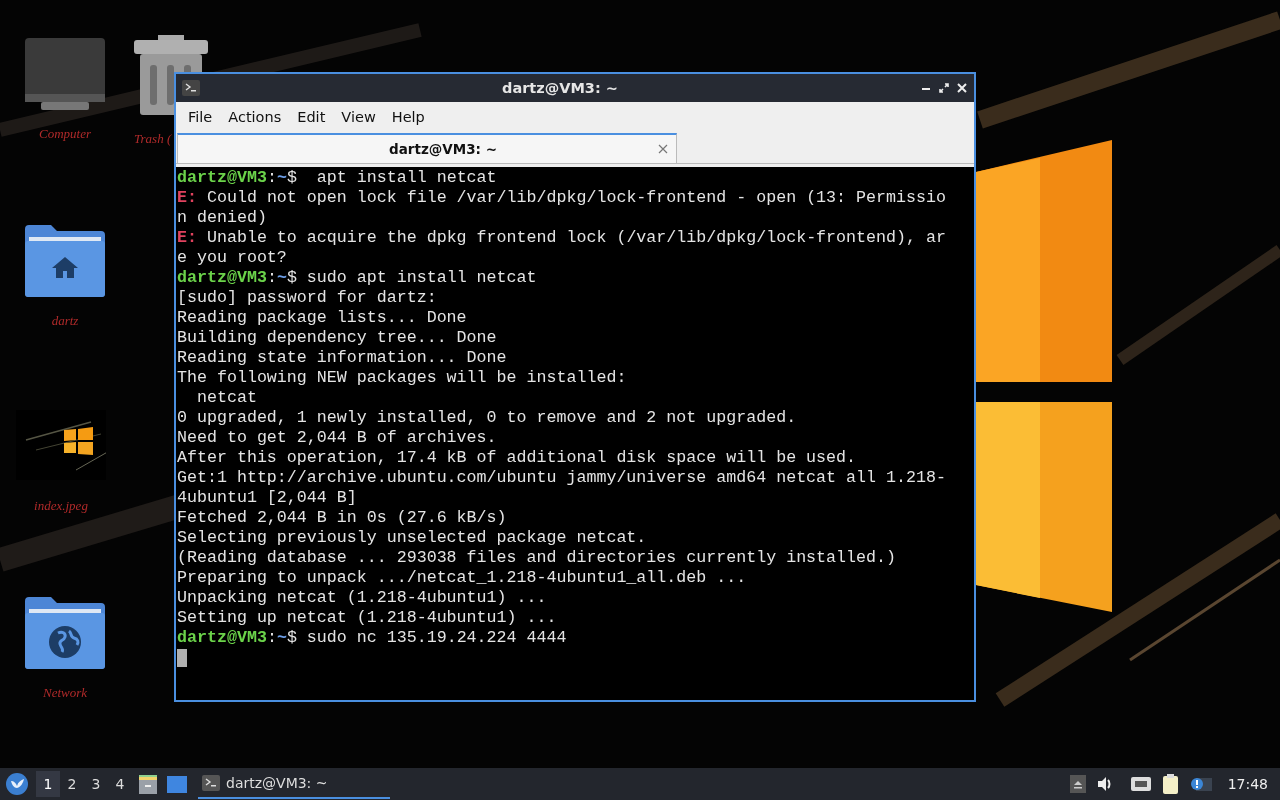 The image size is (1280, 800). Describe the element at coordinates (372, 638) in the screenshot. I see `terminal-line: dartz@VM3:~$ sudo nc 135.19.24.224 4444` at that location.